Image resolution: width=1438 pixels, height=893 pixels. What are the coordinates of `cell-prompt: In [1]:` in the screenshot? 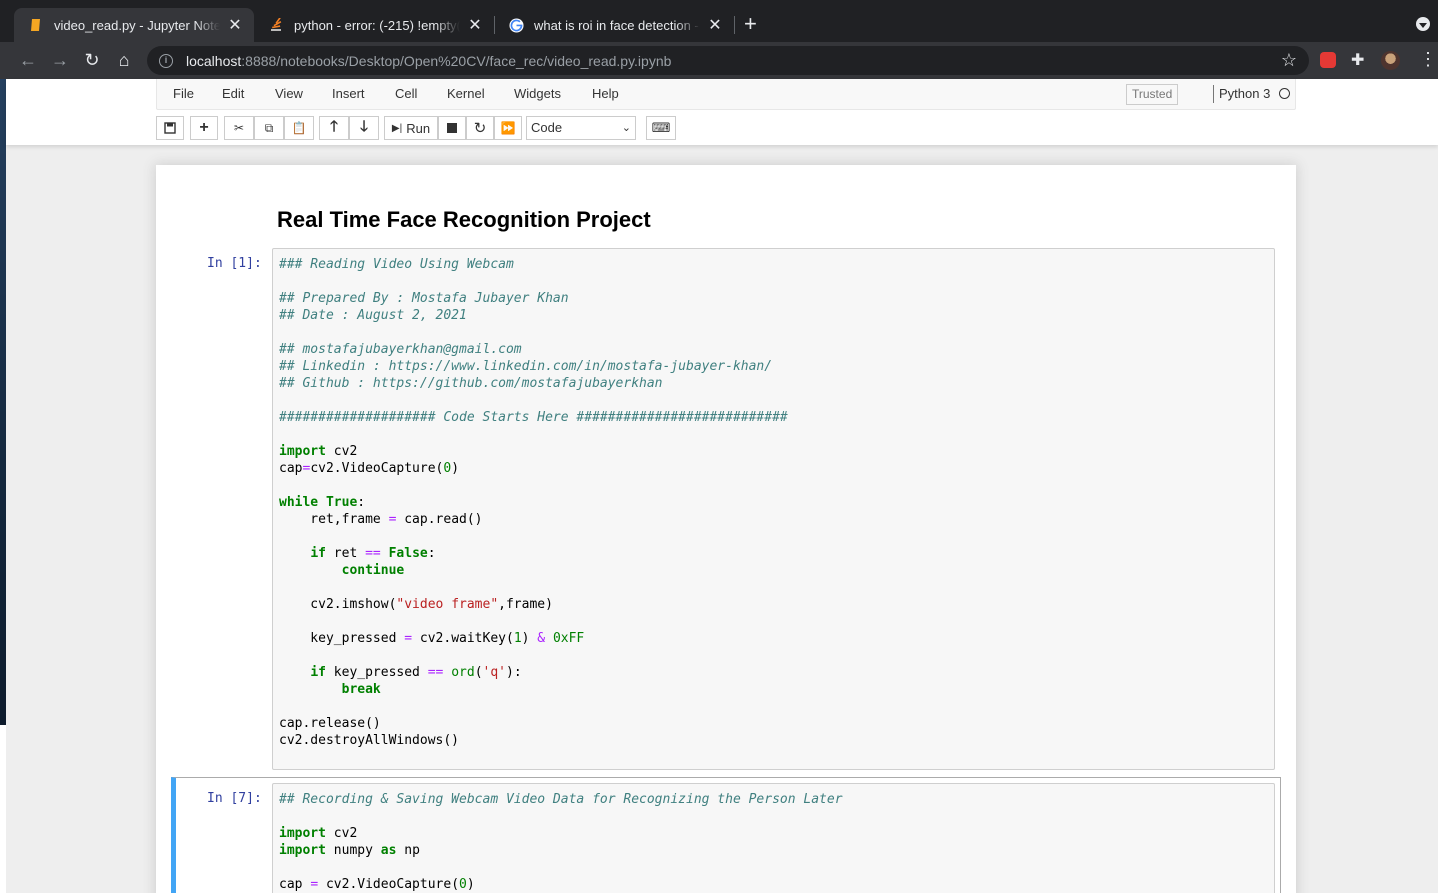 It's located at (234, 263).